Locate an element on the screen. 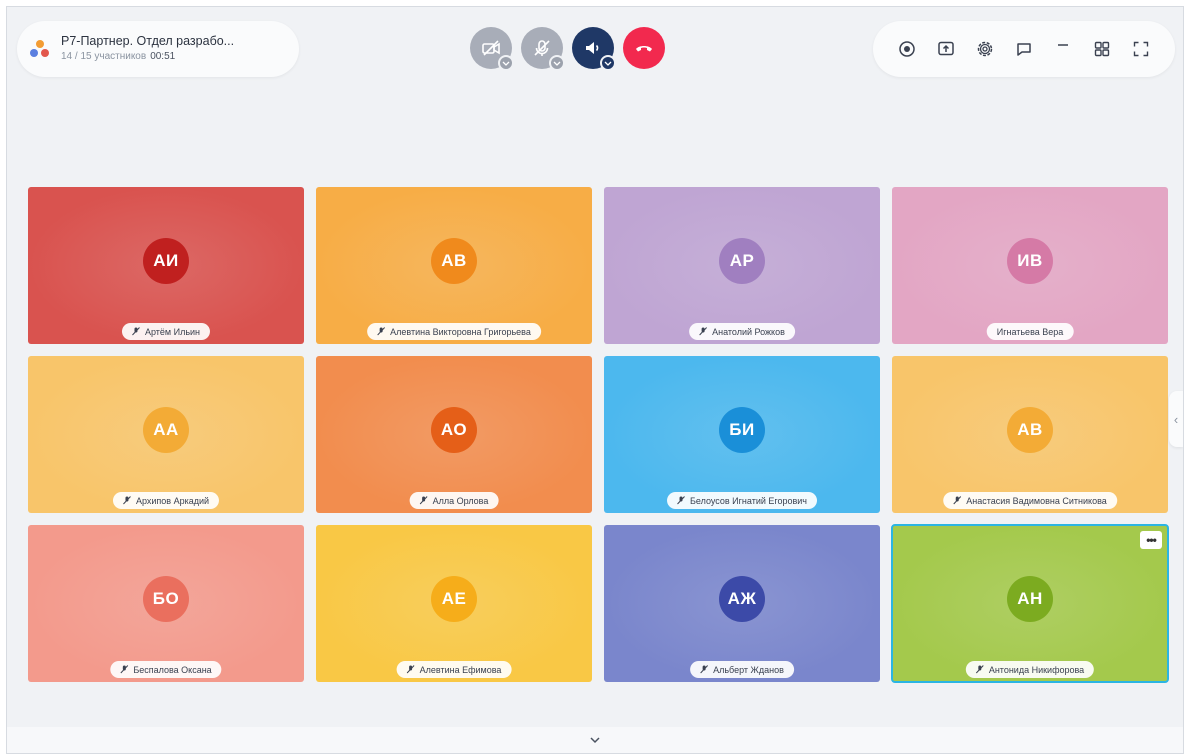 The width and height of the screenshot is (1189, 756). gear-icon is located at coordinates (985, 49).